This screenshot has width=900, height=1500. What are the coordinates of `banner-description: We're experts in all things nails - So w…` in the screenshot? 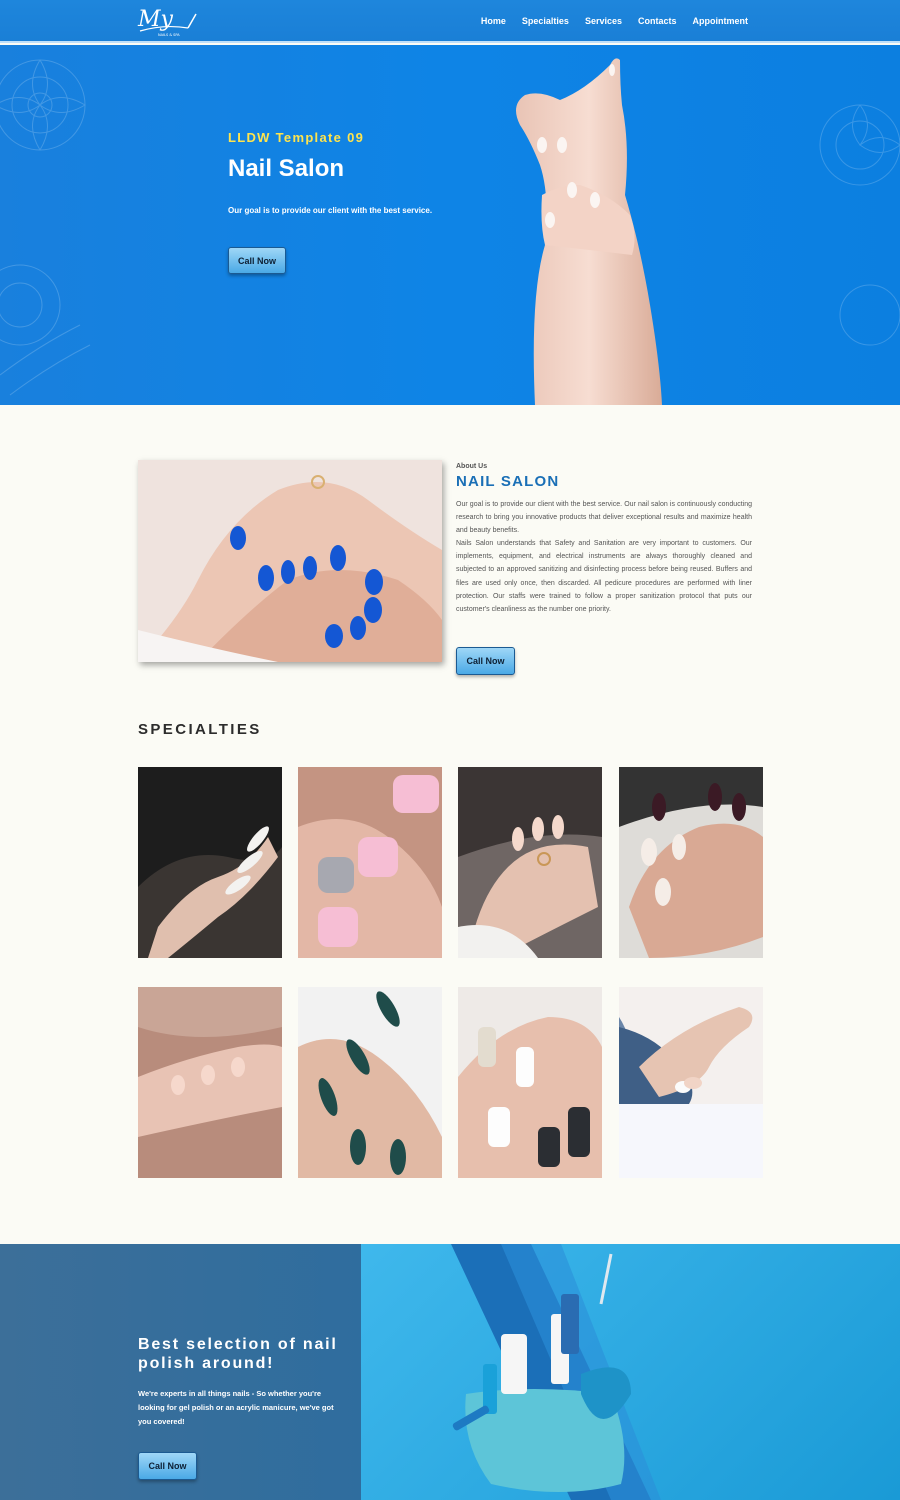 It's located at (236, 1407).